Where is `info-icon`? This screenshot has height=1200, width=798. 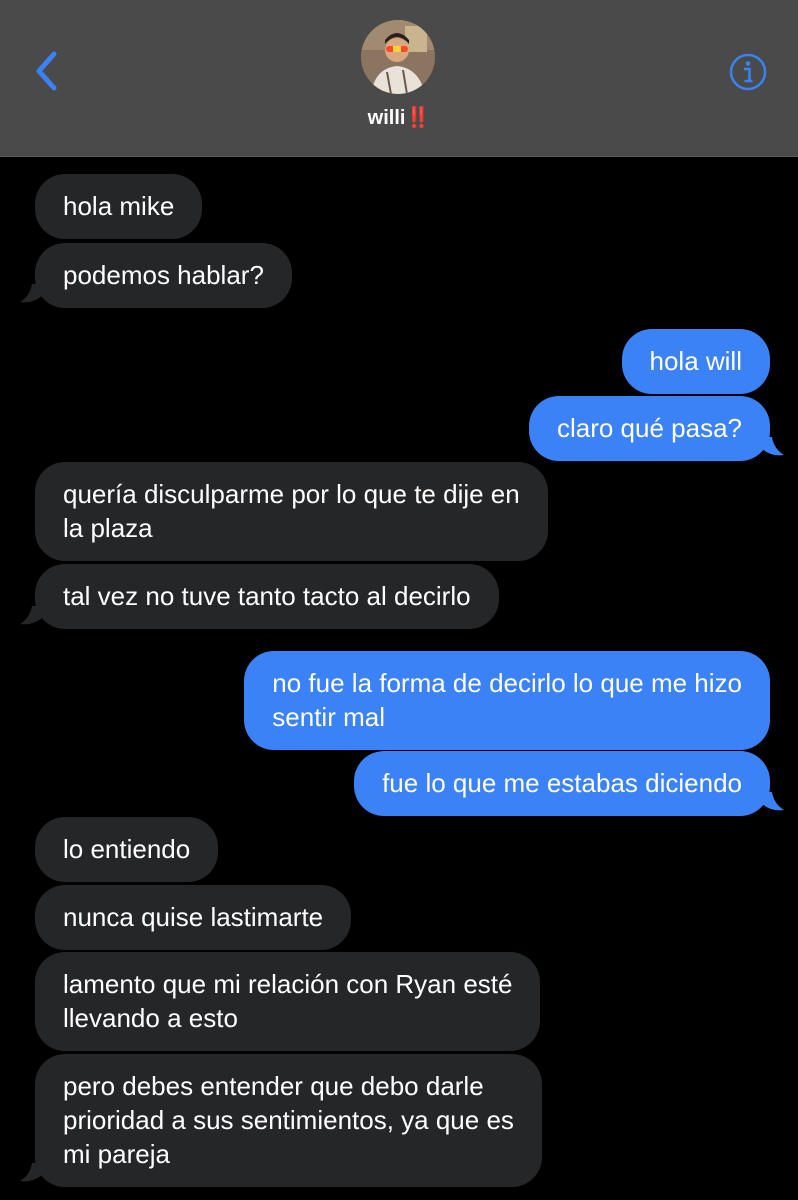
info-icon is located at coordinates (748, 72).